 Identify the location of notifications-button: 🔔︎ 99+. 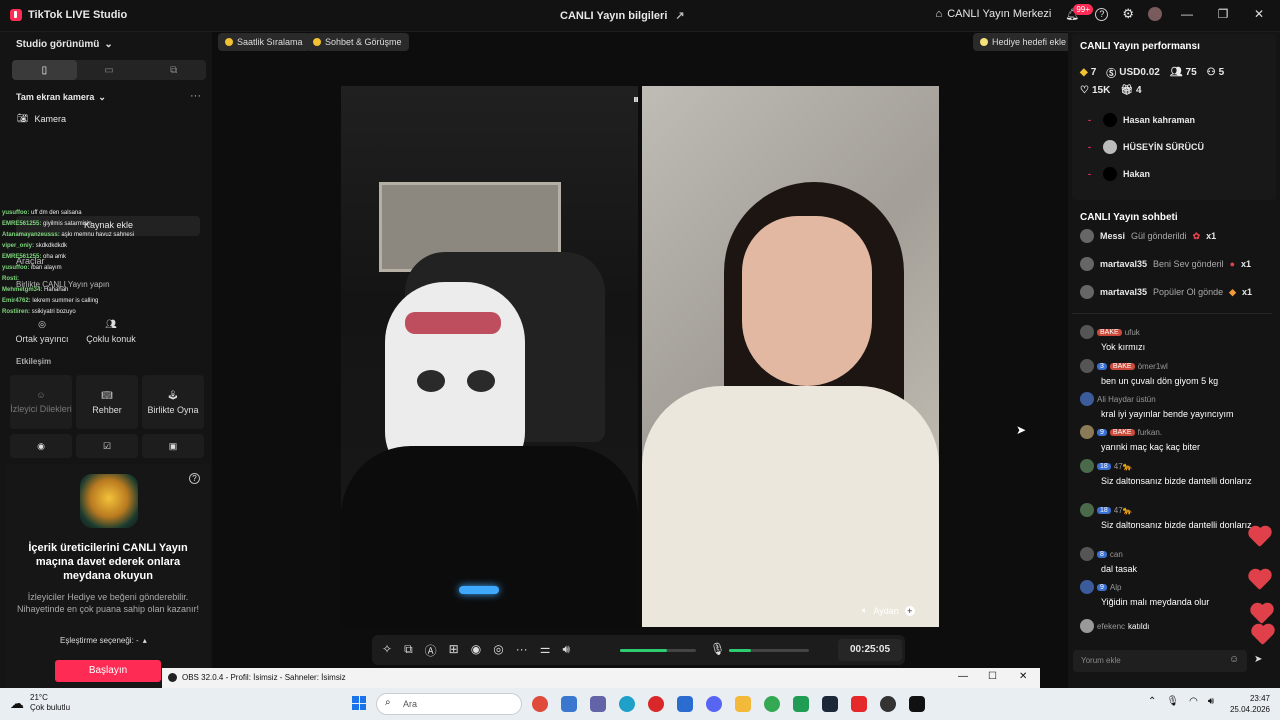
(1079, 12).